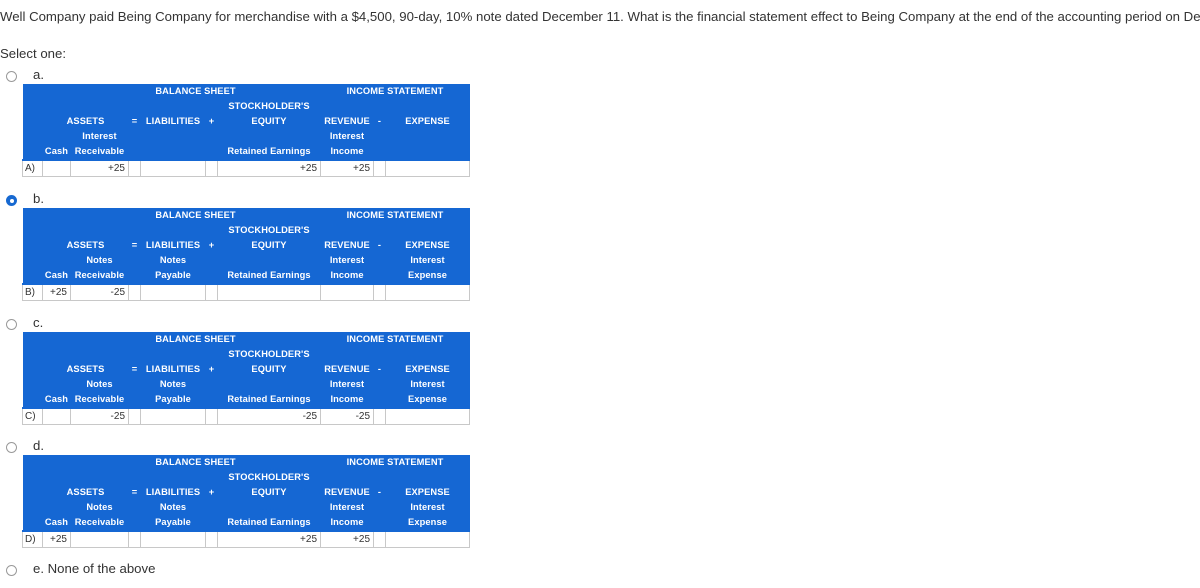  I want to click on sub-cash-line2: Cash, so click(56, 276).